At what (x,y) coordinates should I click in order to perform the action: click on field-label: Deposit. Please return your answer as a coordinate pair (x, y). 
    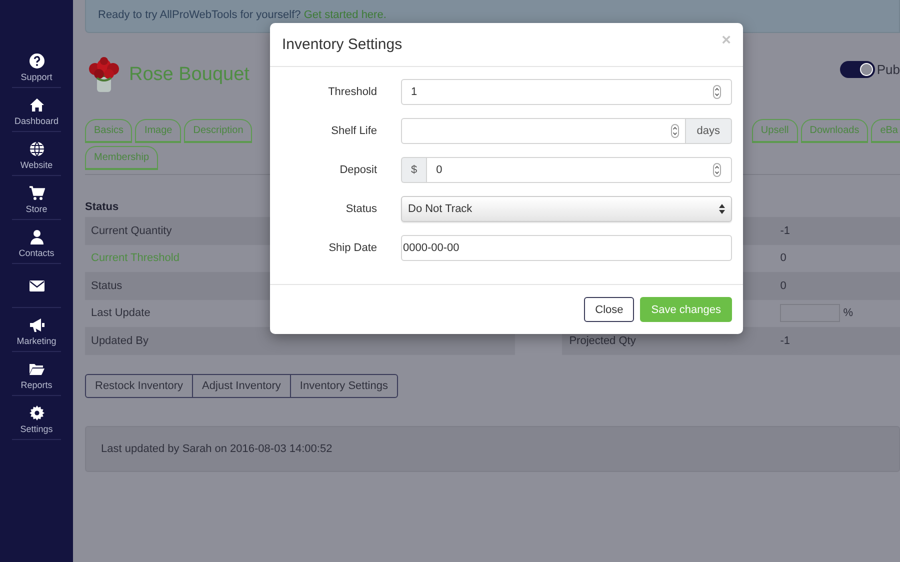
    Looking at the image, I should click on (357, 170).